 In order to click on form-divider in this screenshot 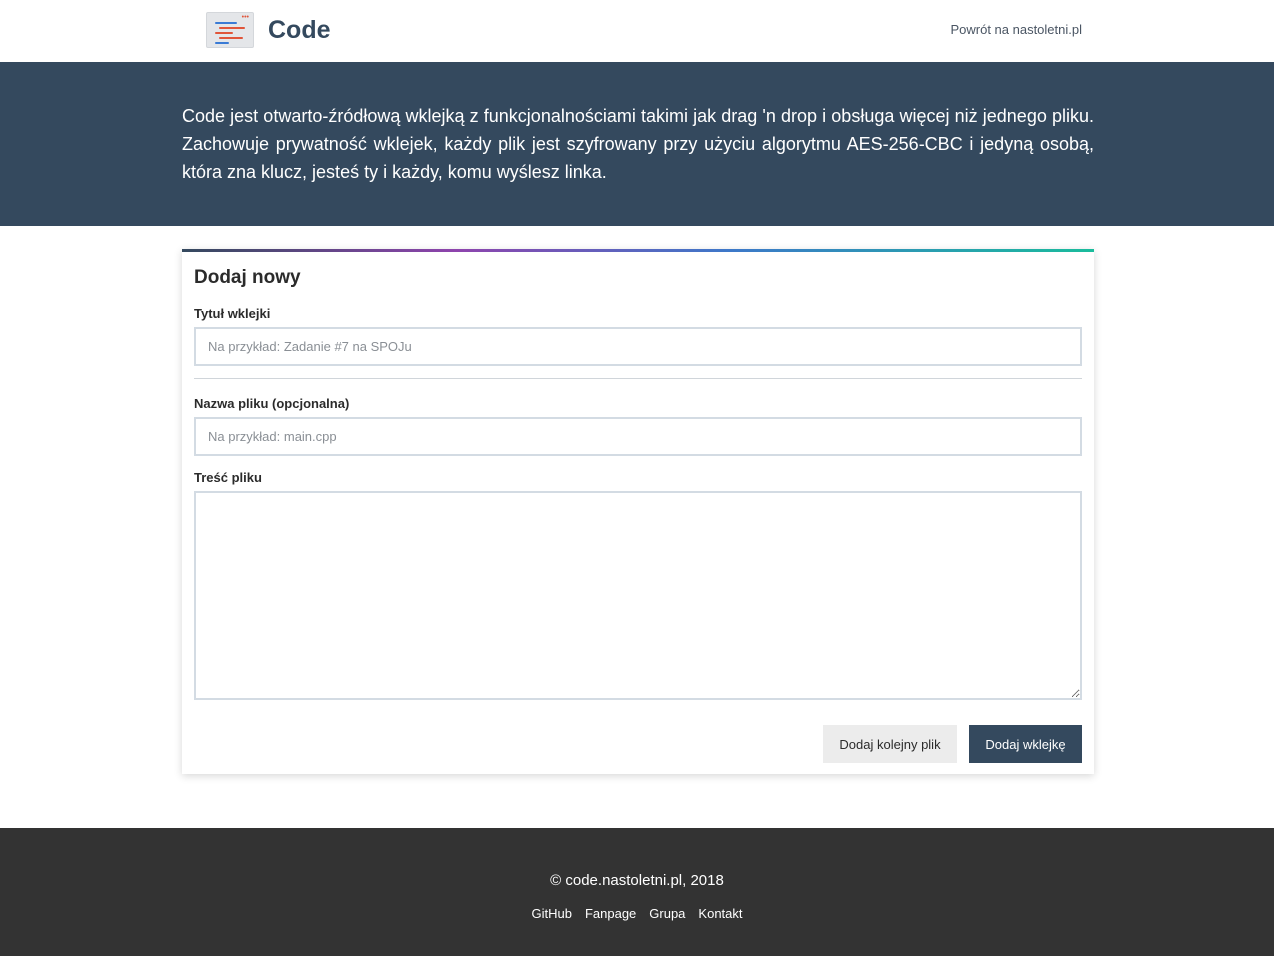, I will do `click(638, 378)`.